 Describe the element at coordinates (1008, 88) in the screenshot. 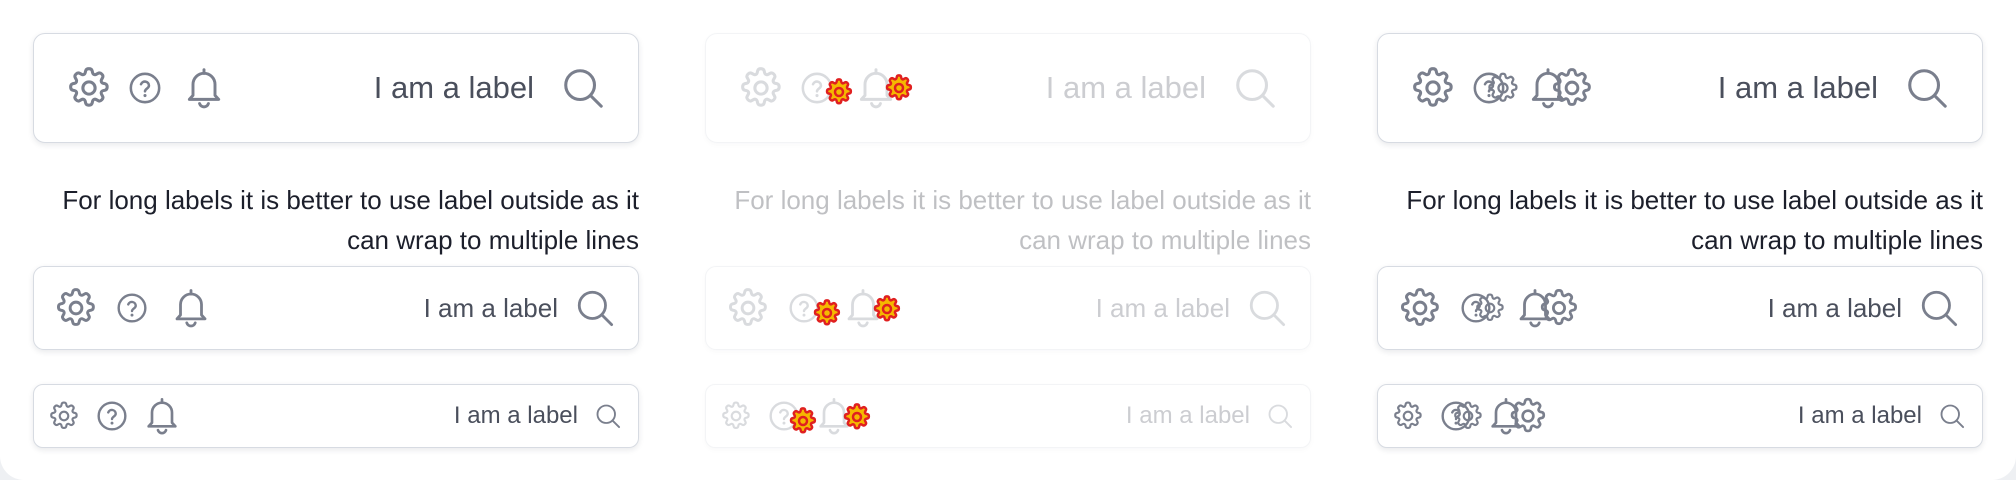

I see `search-field-large-disabled: I am a label` at that location.